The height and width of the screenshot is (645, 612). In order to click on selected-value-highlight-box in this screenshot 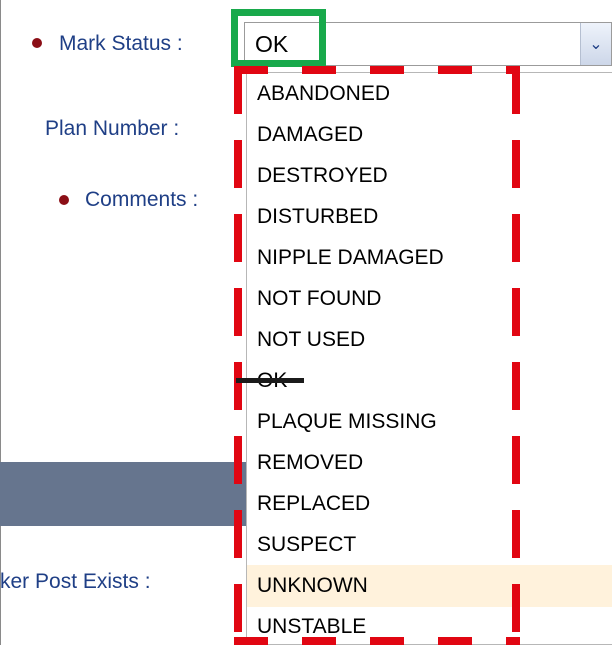, I will do `click(278, 38)`.